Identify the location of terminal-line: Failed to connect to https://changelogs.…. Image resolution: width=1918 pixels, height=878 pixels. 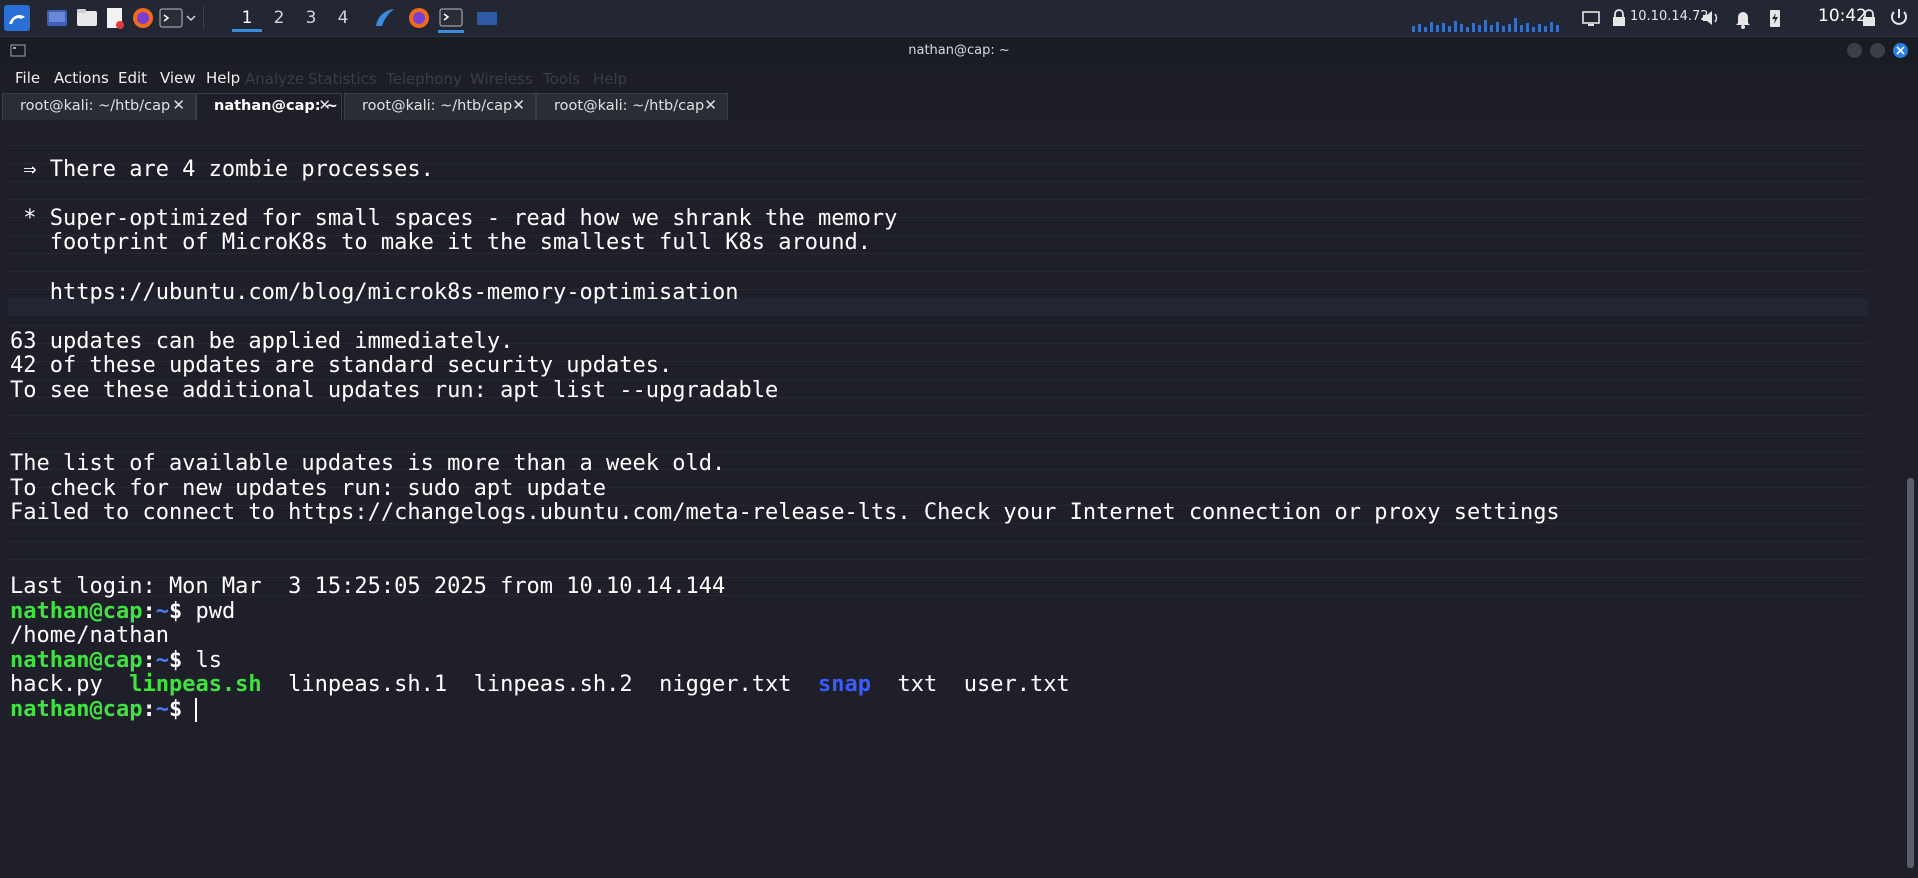
(785, 512).